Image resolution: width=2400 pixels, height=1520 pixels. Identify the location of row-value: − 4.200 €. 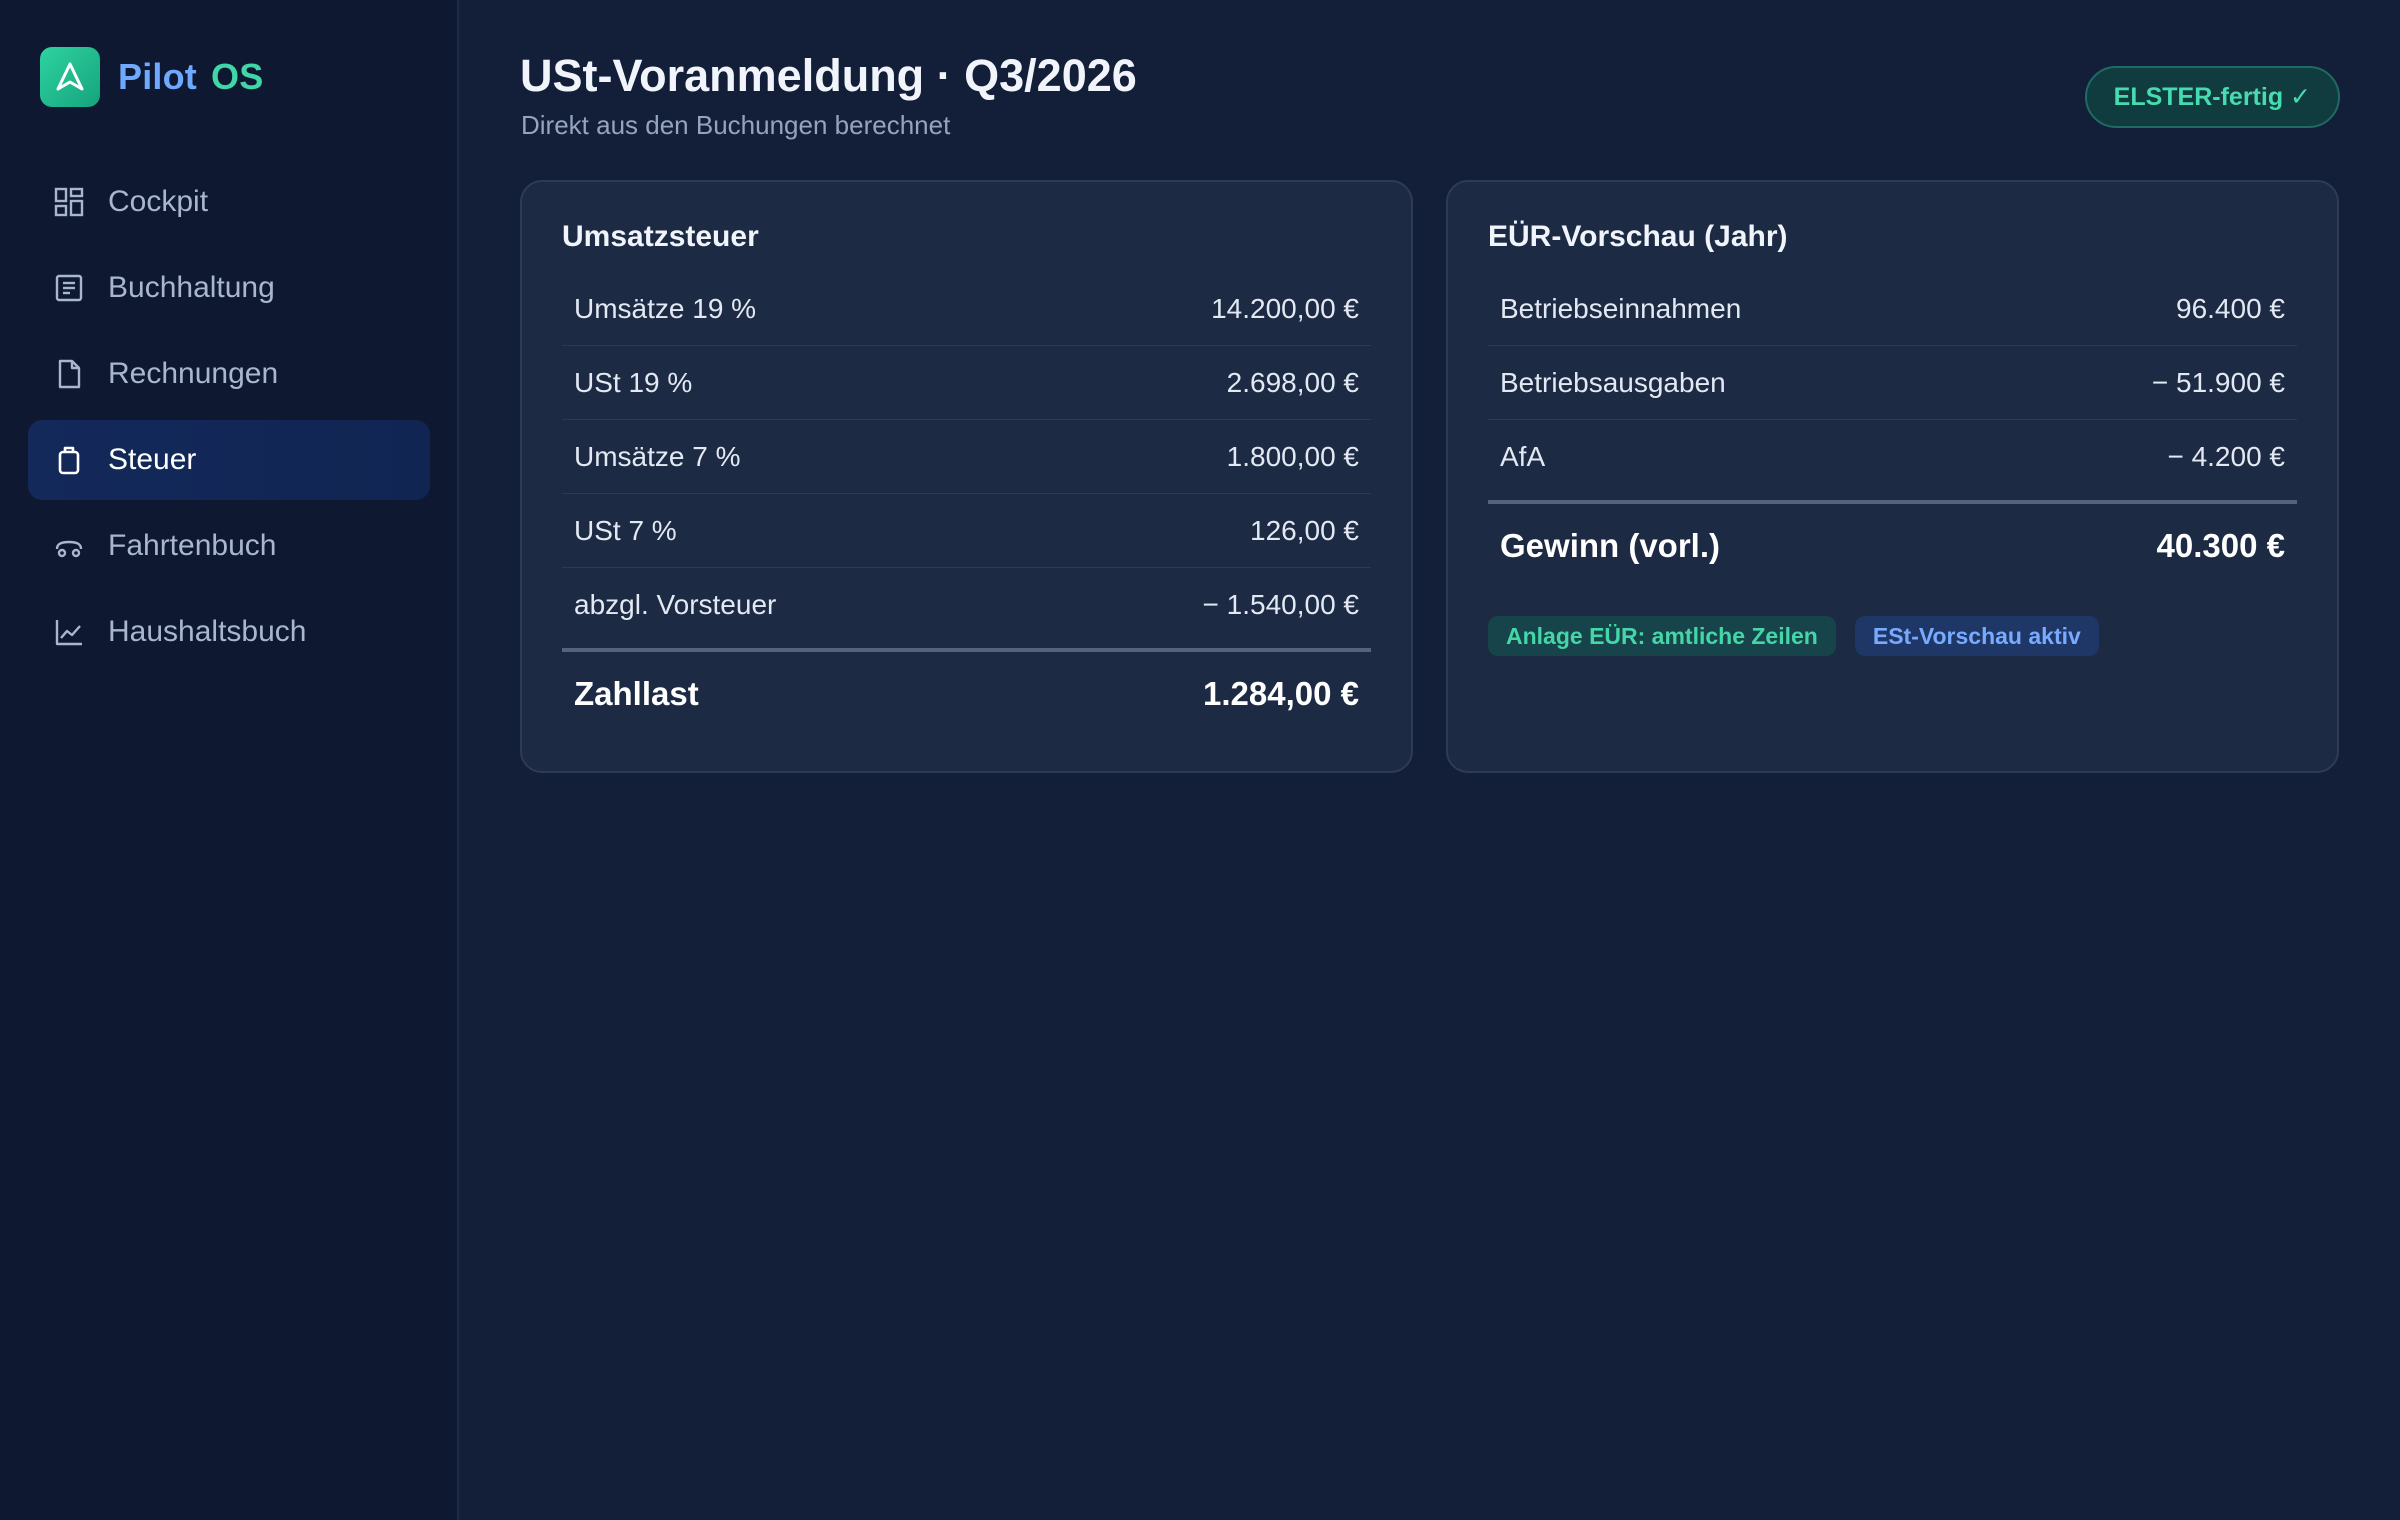
(2226, 456).